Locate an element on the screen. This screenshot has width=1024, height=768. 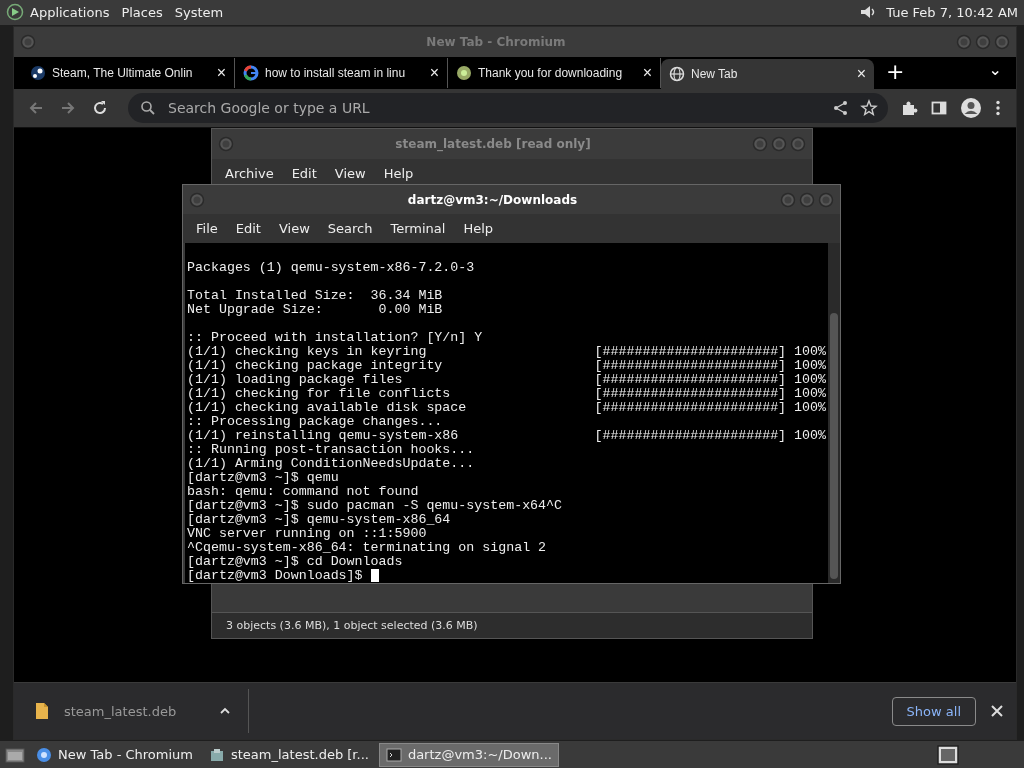
tab-title: New Tab is located at coordinates (715, 73).